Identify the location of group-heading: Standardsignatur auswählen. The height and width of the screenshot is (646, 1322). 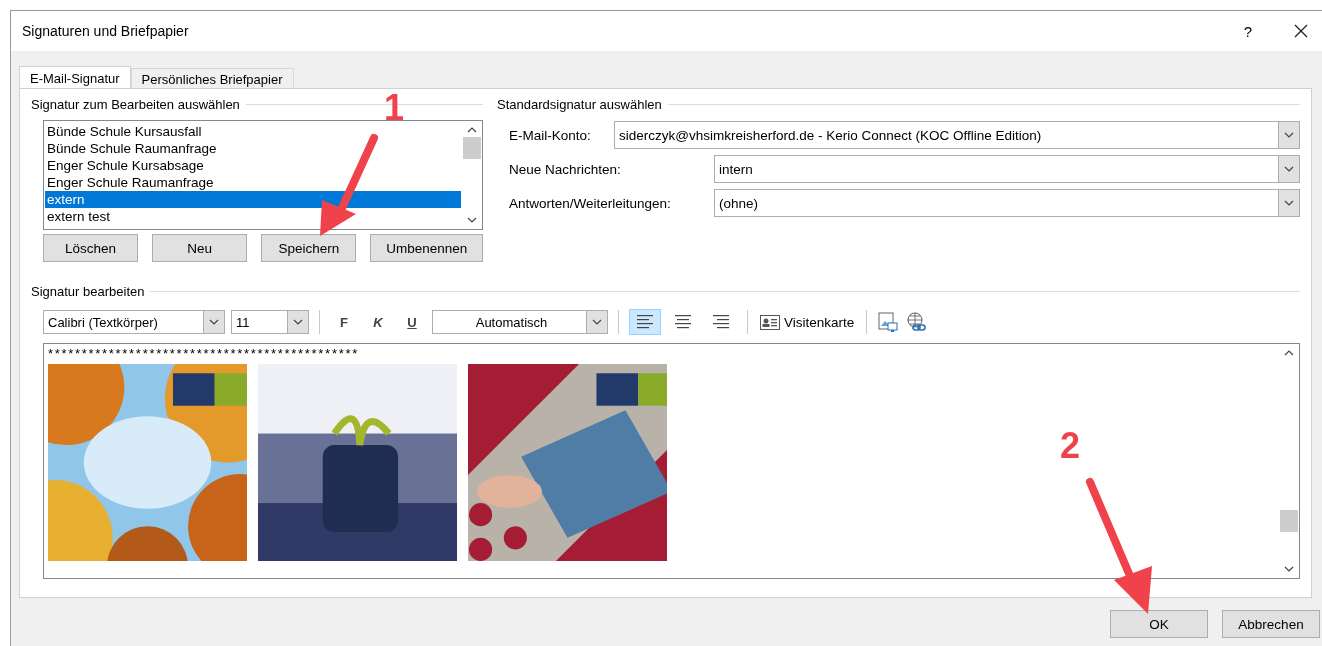
(579, 104).